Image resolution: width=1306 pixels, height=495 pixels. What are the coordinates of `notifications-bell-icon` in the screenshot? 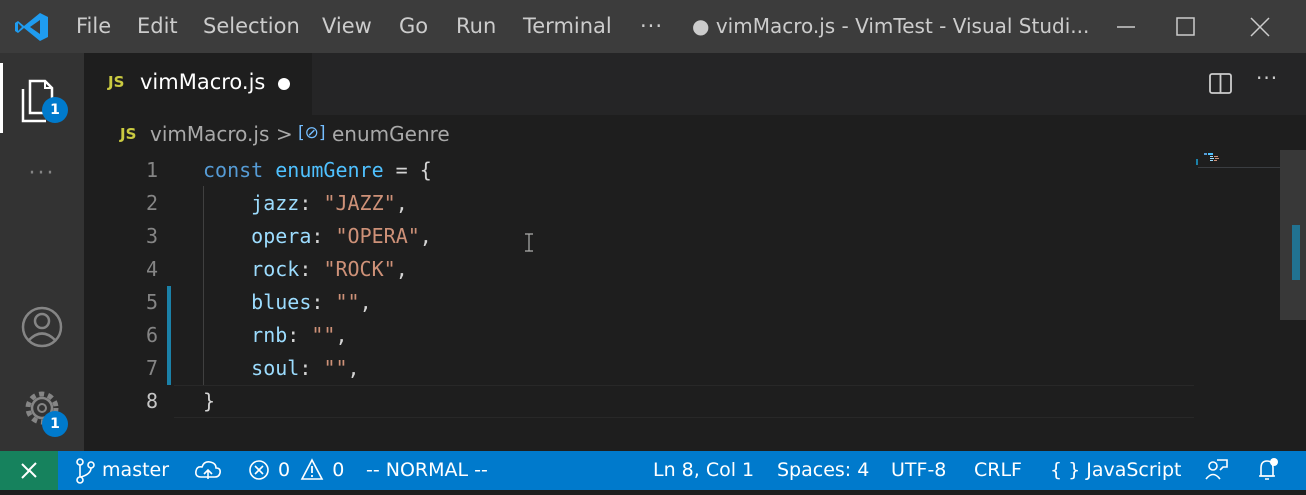 It's located at (1268, 470).